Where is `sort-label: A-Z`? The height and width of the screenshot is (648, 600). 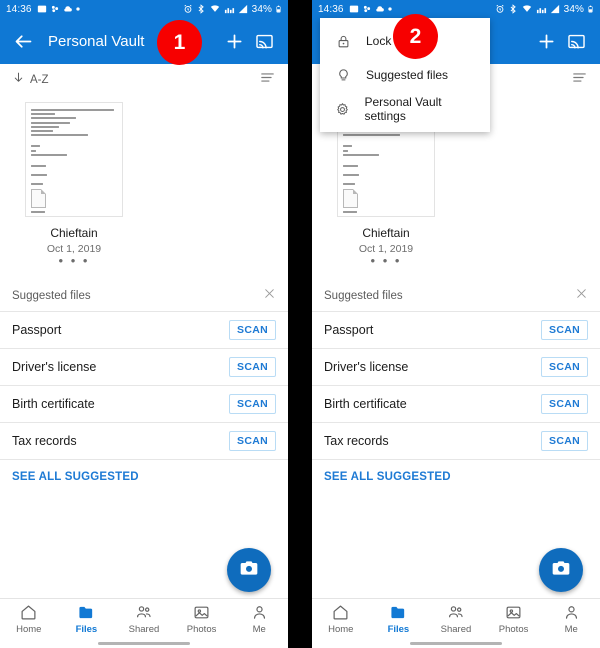 sort-label: A-Z is located at coordinates (39, 80).